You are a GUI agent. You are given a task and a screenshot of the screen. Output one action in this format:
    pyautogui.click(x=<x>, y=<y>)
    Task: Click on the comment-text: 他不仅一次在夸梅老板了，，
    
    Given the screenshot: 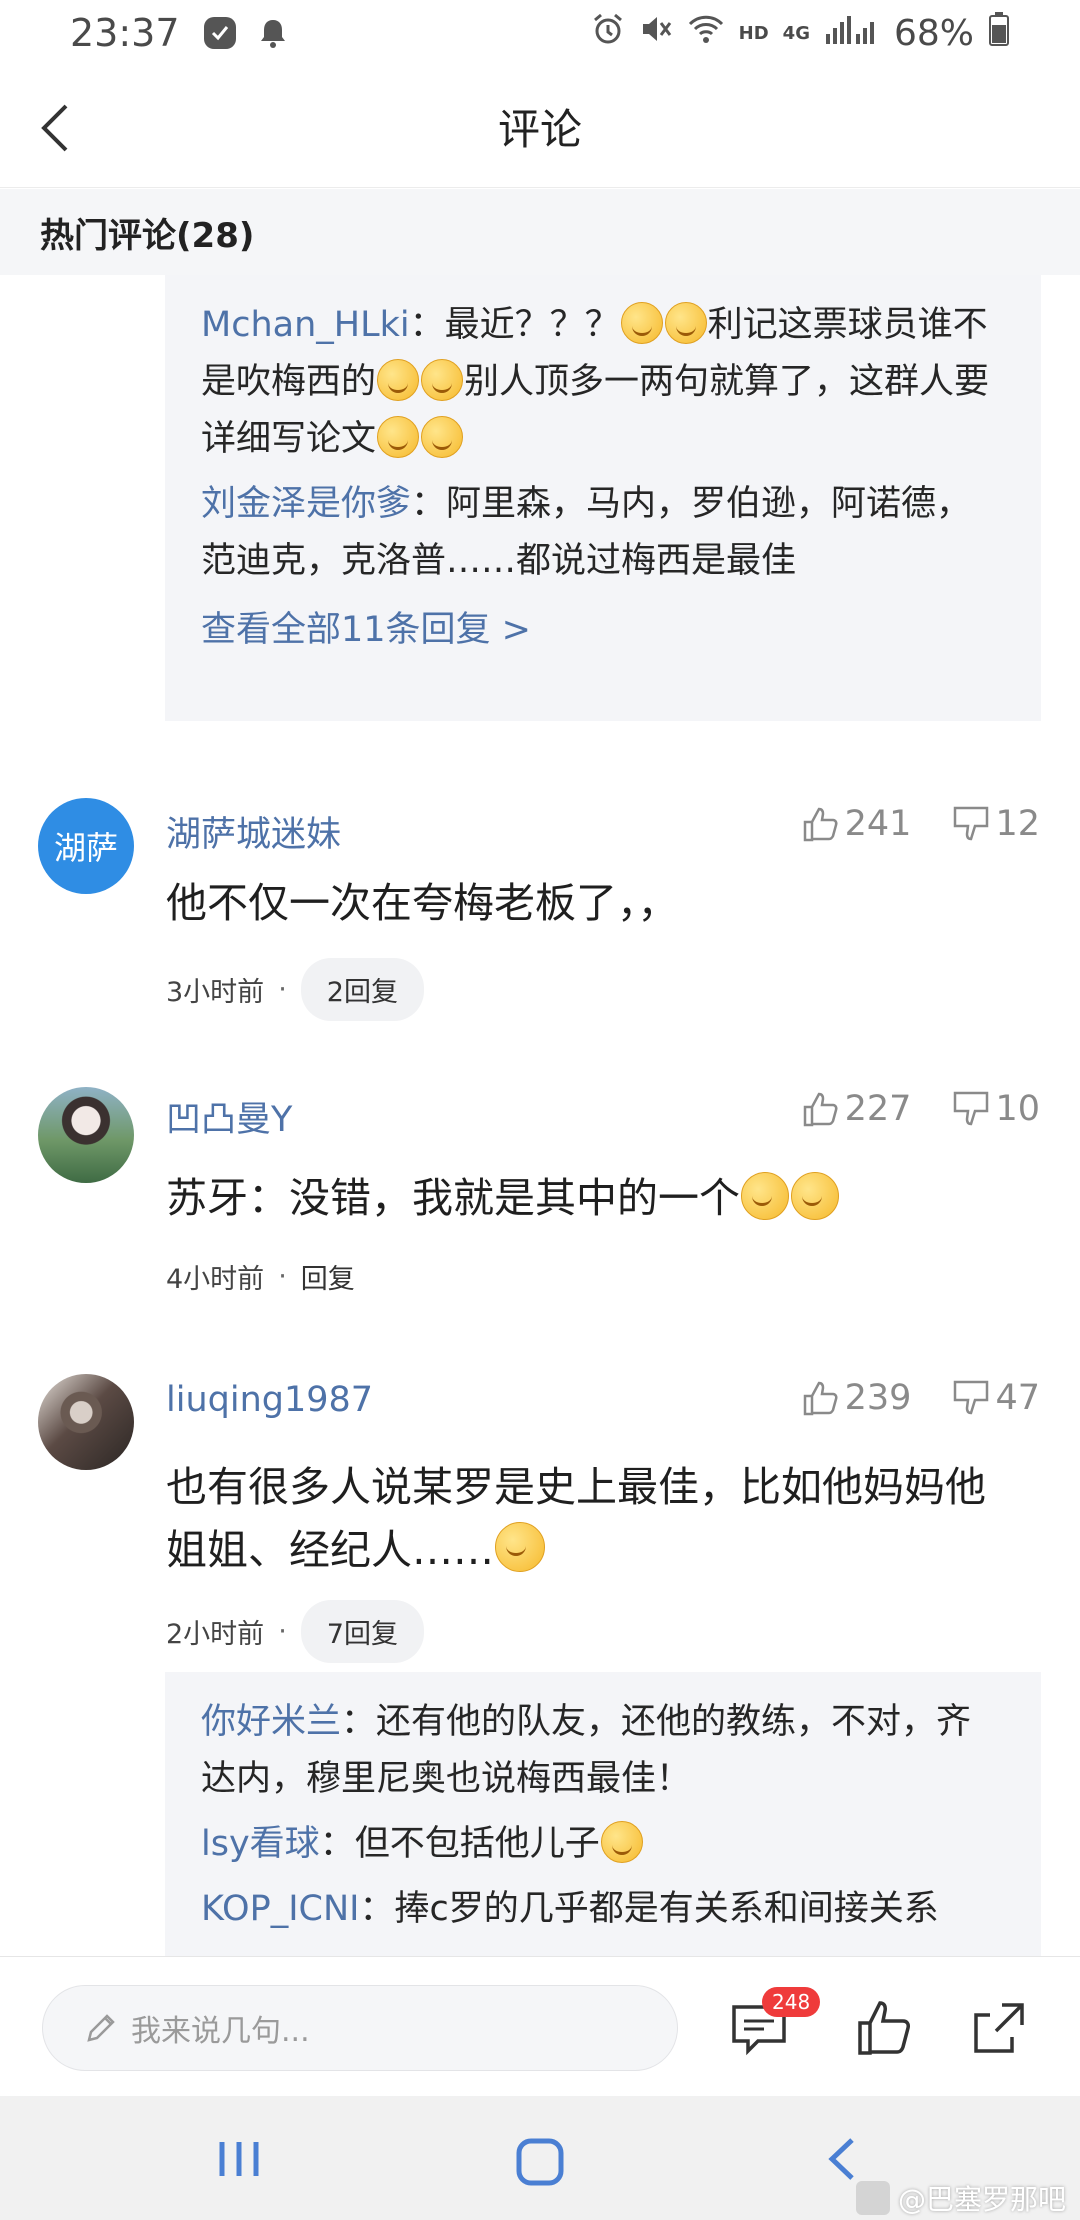 What is the action you would take?
    pyautogui.click(x=422, y=903)
    